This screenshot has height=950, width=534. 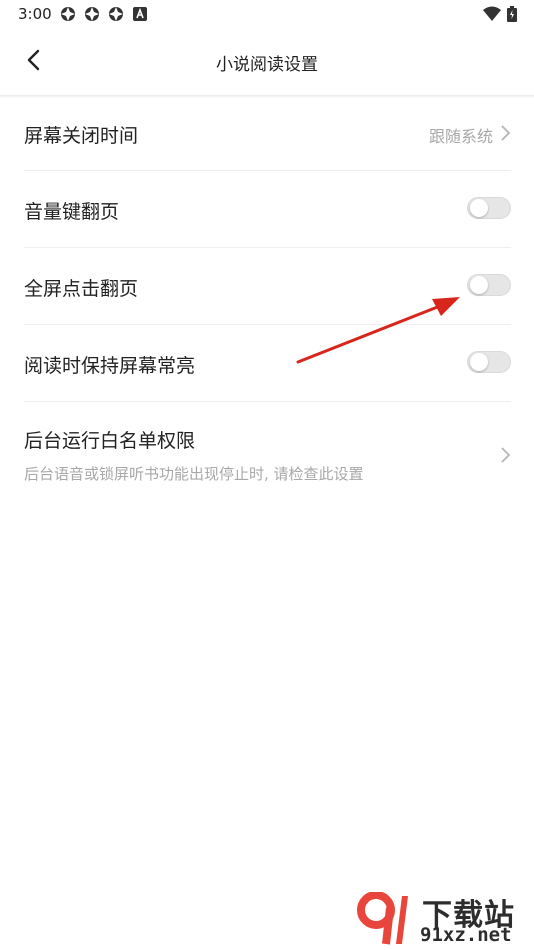 I want to click on wifi-icon, so click(x=492, y=13).